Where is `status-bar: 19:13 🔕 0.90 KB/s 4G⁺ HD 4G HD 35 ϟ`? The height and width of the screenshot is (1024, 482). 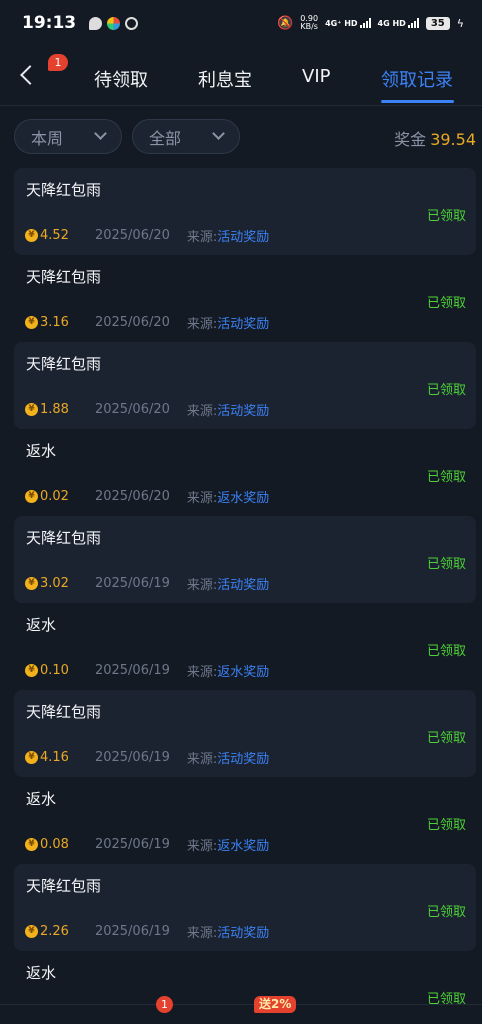
status-bar: 19:13 🔕 0.90 KB/s 4G⁺ HD 4G HD 35 ϟ is located at coordinates (241, 23).